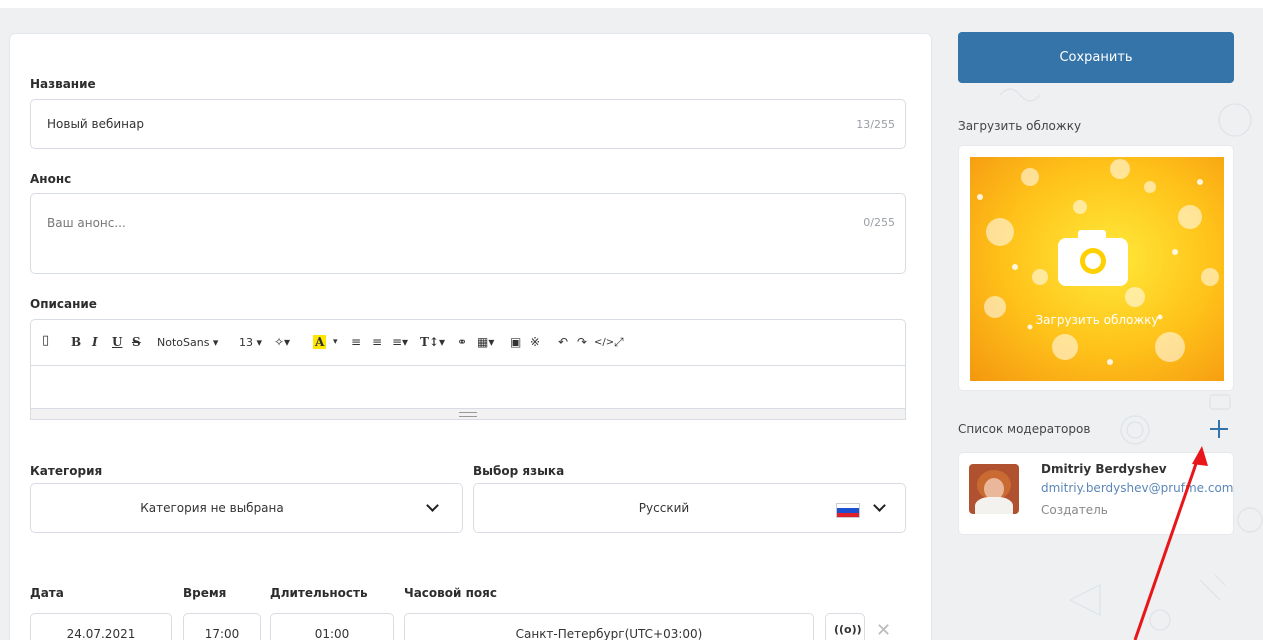  What do you see at coordinates (432, 342) in the screenshot?
I see `line-height-icon: T↕▾` at bounding box center [432, 342].